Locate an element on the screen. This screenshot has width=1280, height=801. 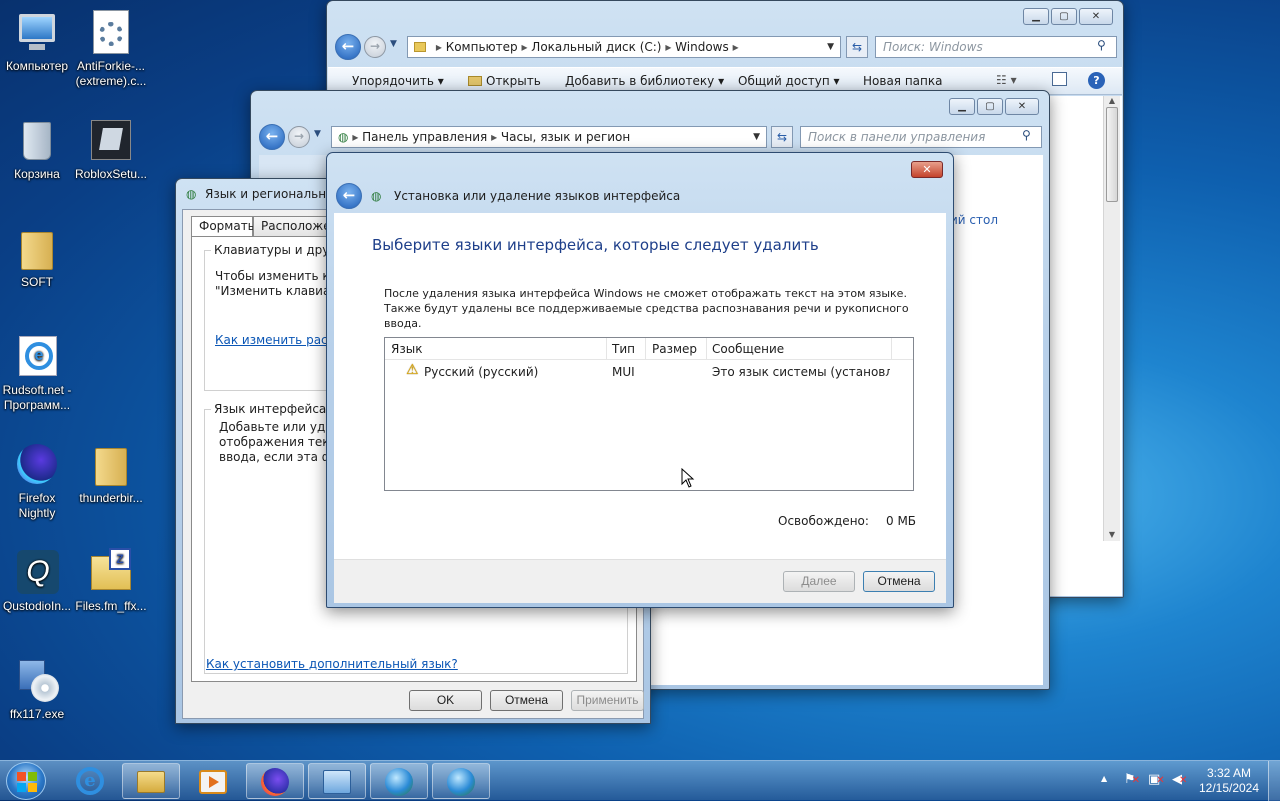
firefox-nightly-icon is located at coordinates (37, 464).